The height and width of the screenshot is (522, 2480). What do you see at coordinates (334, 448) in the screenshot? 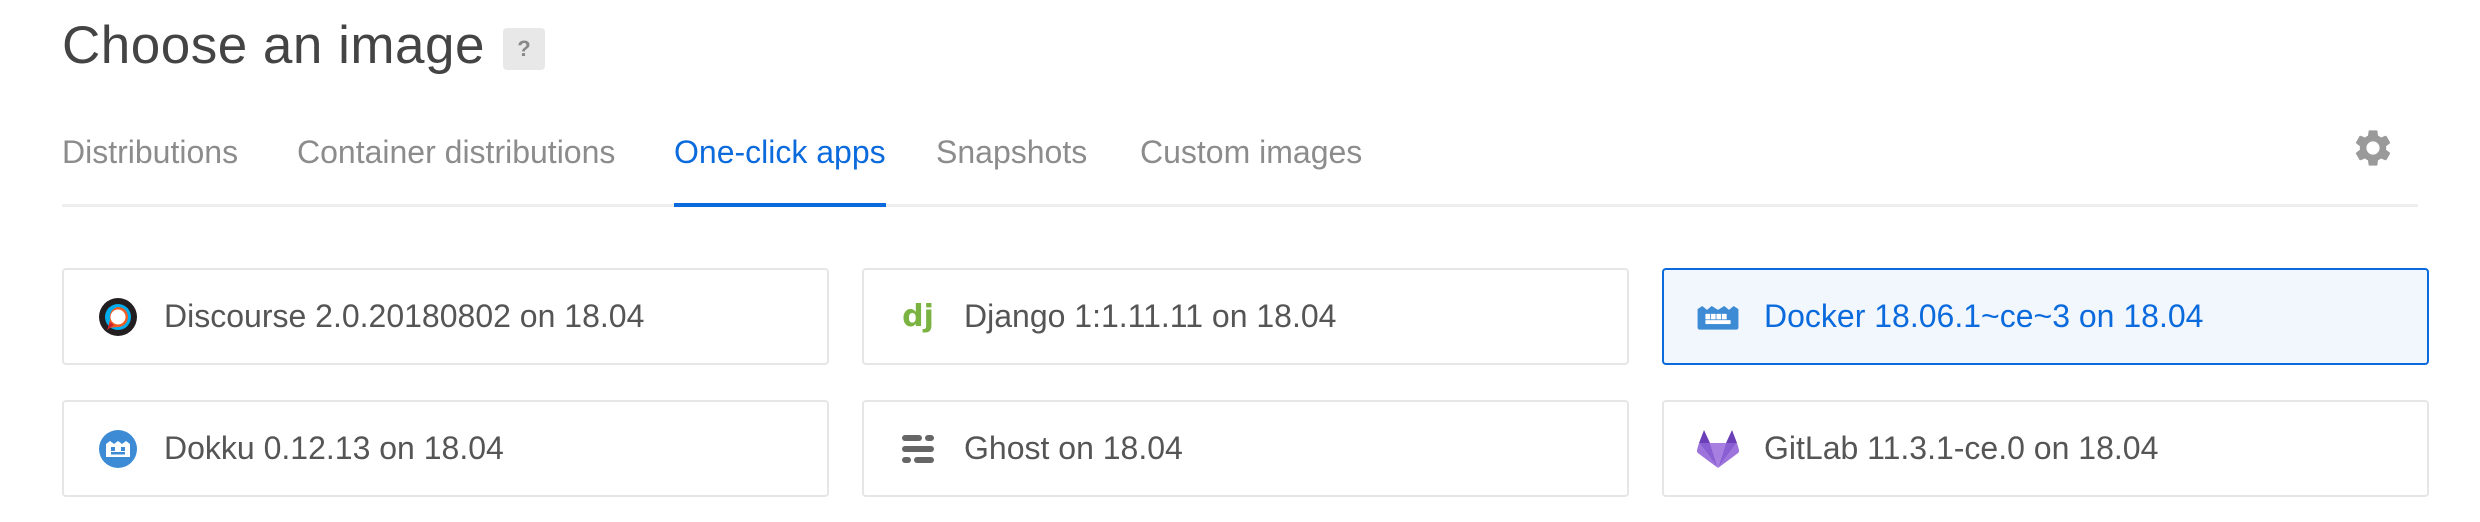
I see `app-card-label: Dokku 0.12.13 on 18.04` at bounding box center [334, 448].